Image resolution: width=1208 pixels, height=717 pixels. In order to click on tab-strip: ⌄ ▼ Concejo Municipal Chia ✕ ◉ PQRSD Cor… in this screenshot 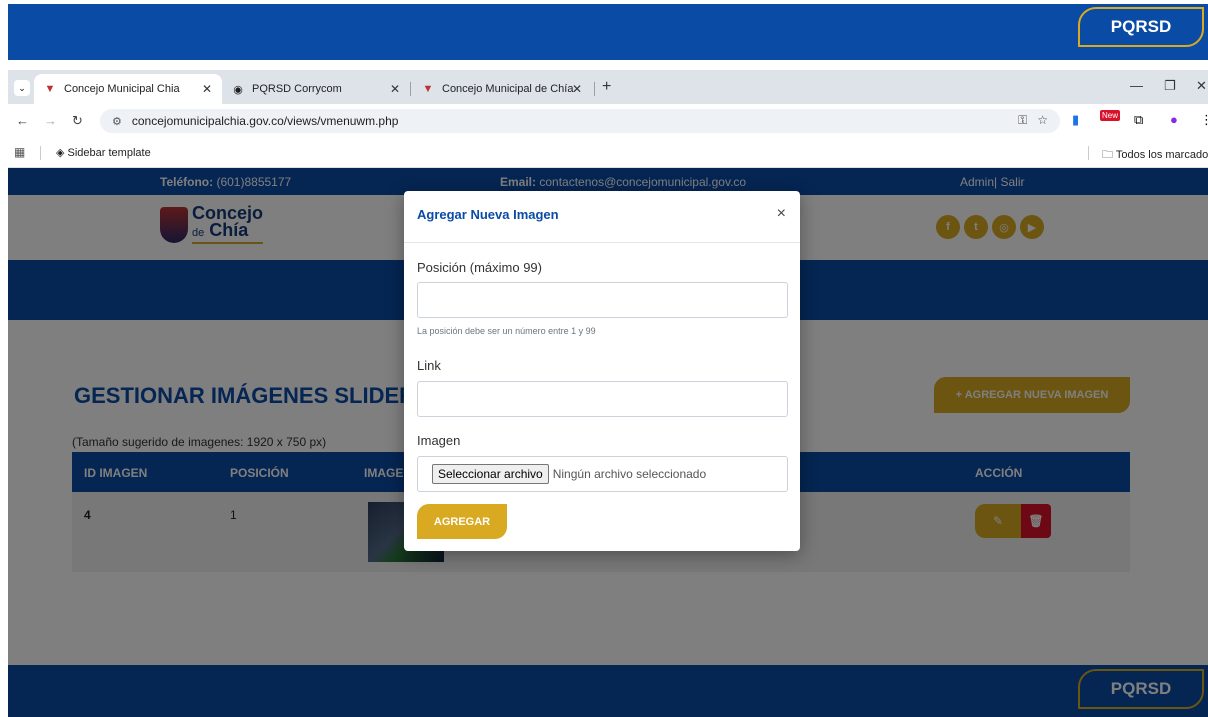, I will do `click(608, 87)`.